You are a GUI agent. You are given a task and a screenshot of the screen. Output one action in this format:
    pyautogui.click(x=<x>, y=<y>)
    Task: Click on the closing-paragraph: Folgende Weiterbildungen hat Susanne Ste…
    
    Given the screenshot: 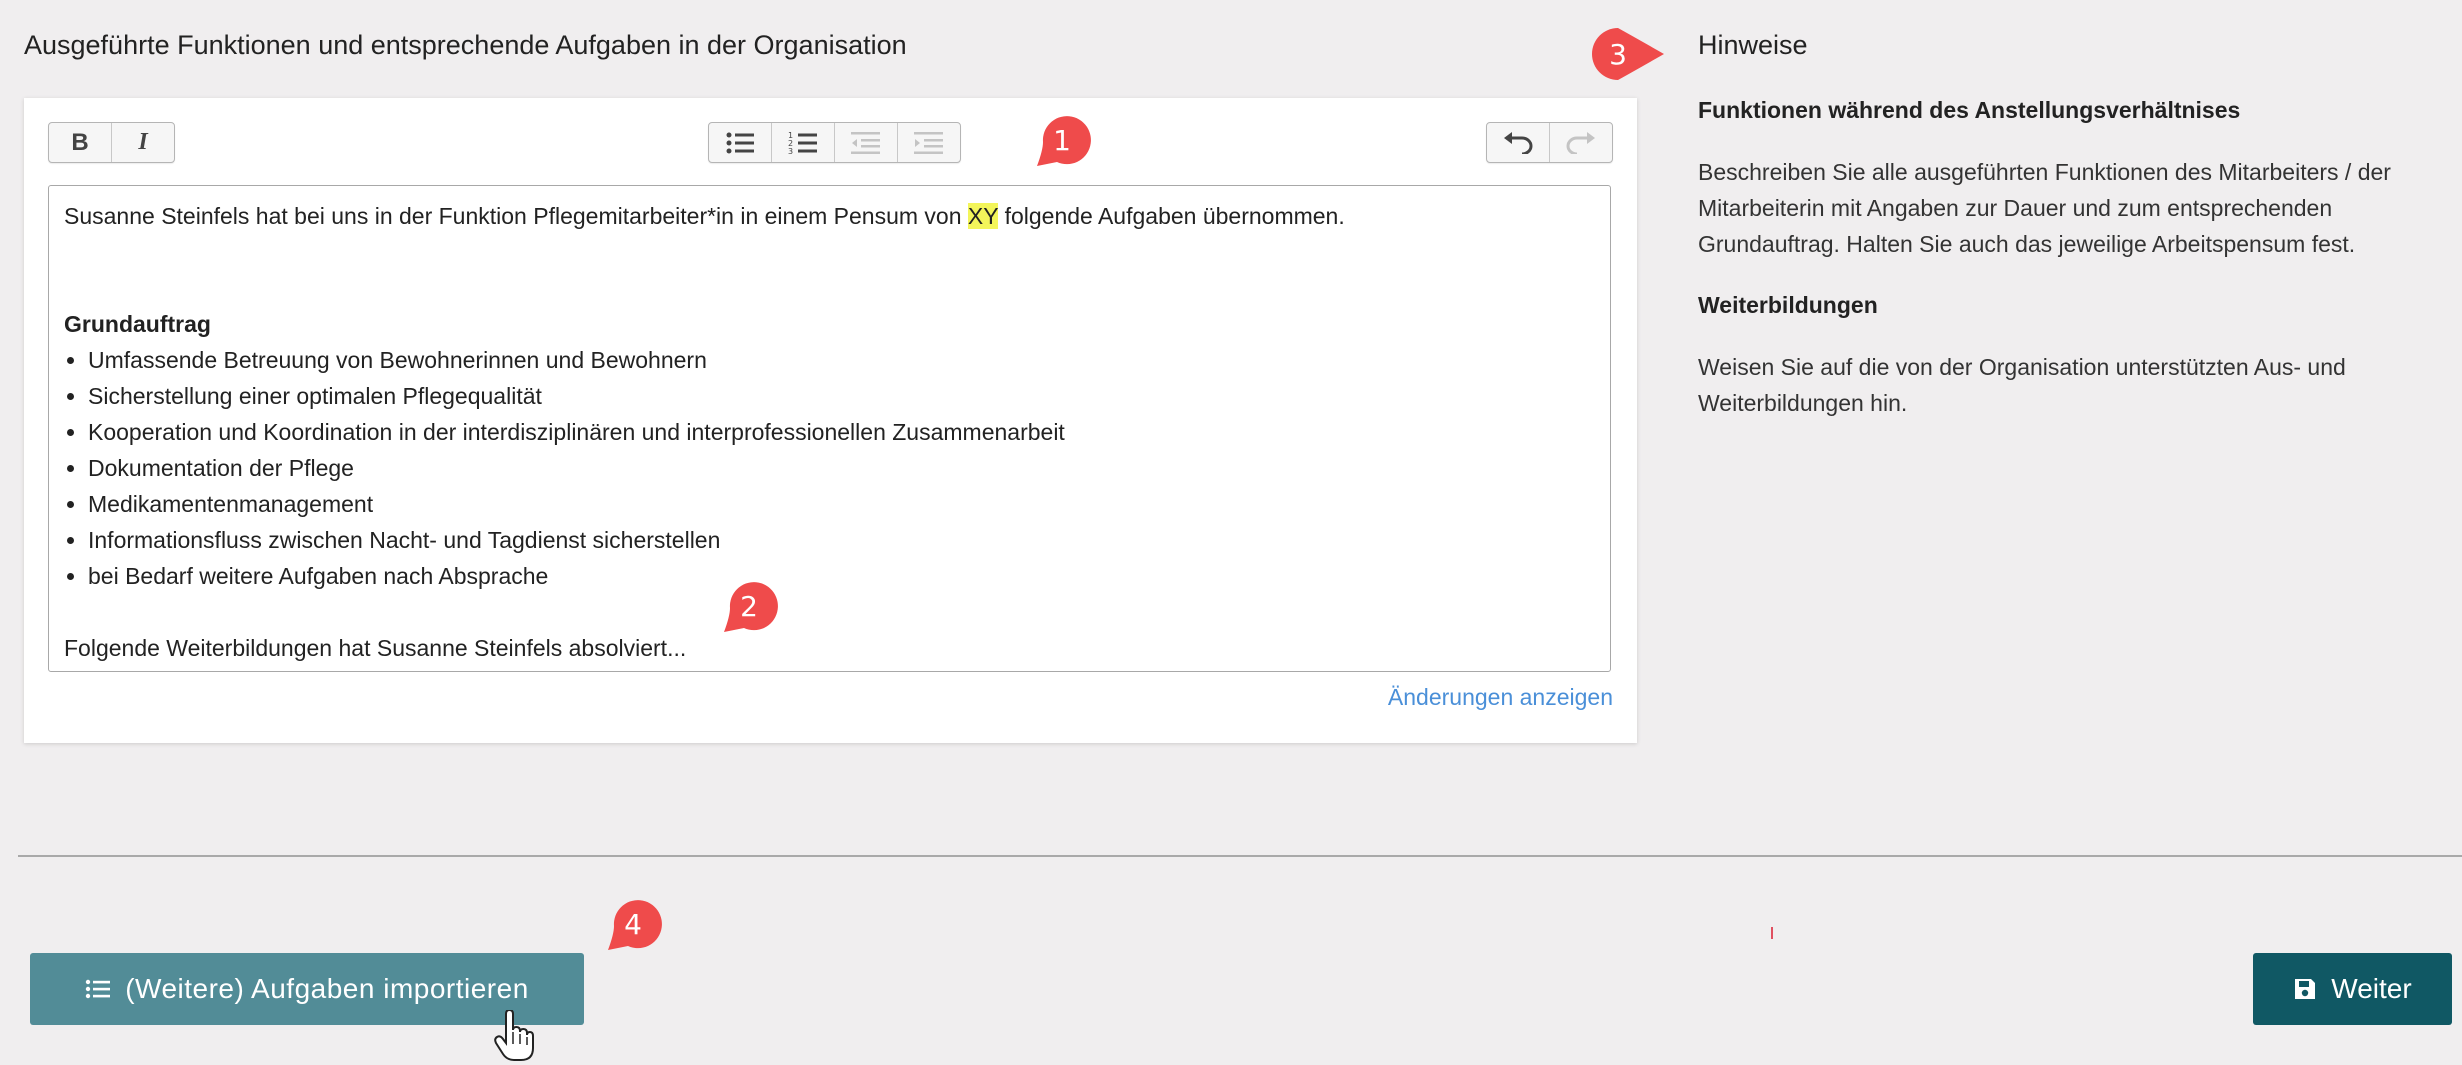 What is the action you would take?
    pyautogui.click(x=375, y=648)
    